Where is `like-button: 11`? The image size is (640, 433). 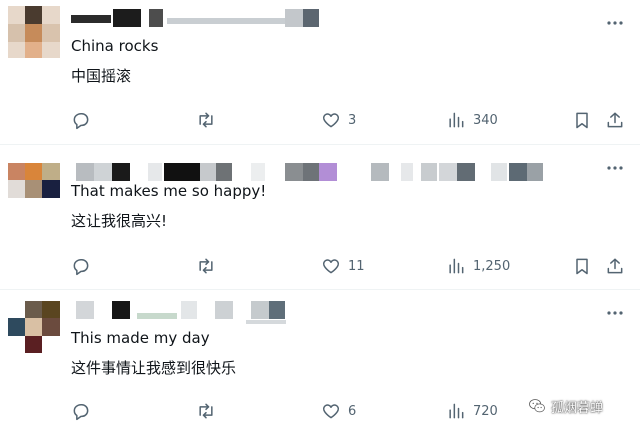 like-button: 11 is located at coordinates (343, 266).